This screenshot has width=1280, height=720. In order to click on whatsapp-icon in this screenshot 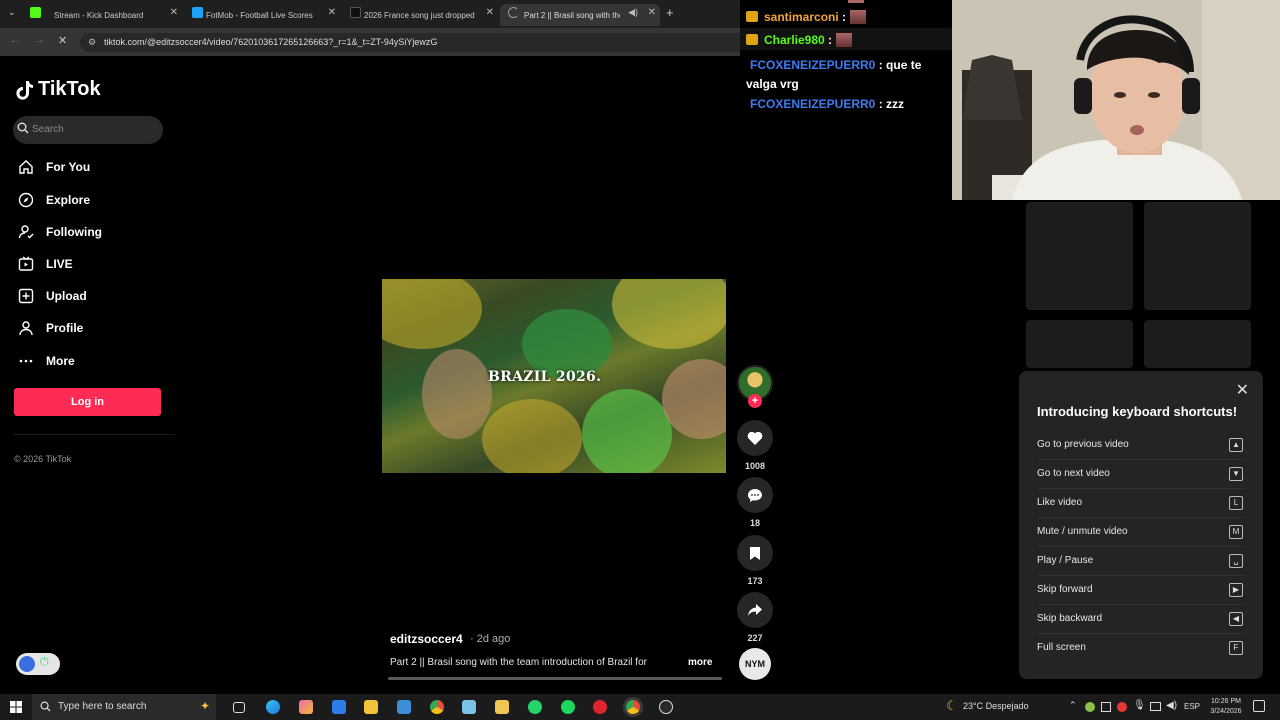, I will do `click(535, 707)`.